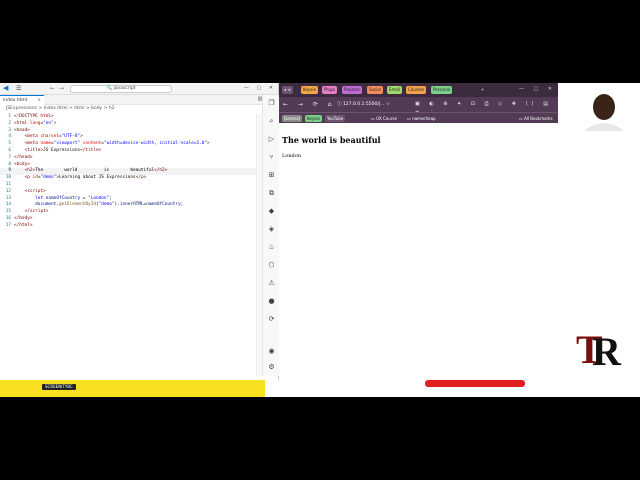 This screenshot has height=480, width=640. What do you see at coordinates (128, 185) in the screenshot?
I see `code-line: 11` at bounding box center [128, 185].